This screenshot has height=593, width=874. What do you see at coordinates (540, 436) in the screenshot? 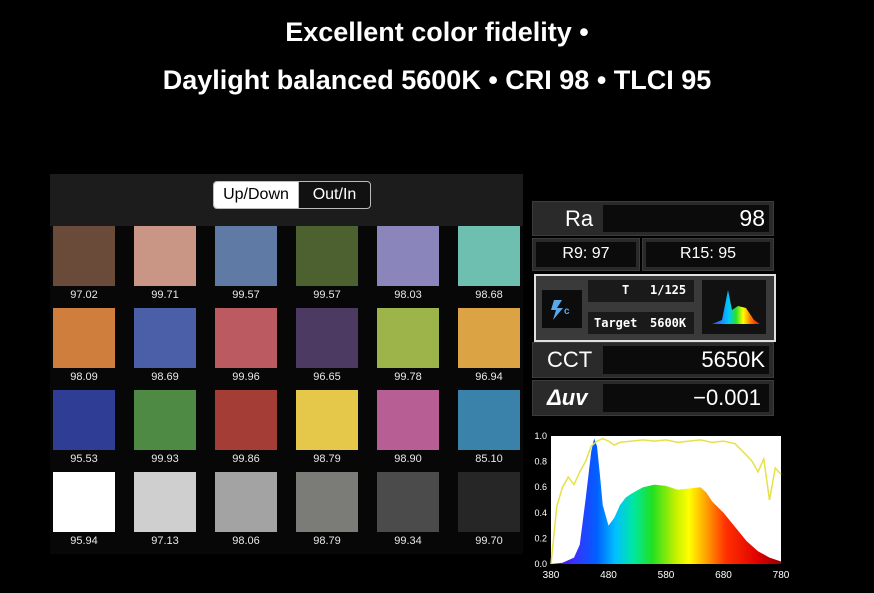
I see `y-tick-label: 1.0` at bounding box center [540, 436].